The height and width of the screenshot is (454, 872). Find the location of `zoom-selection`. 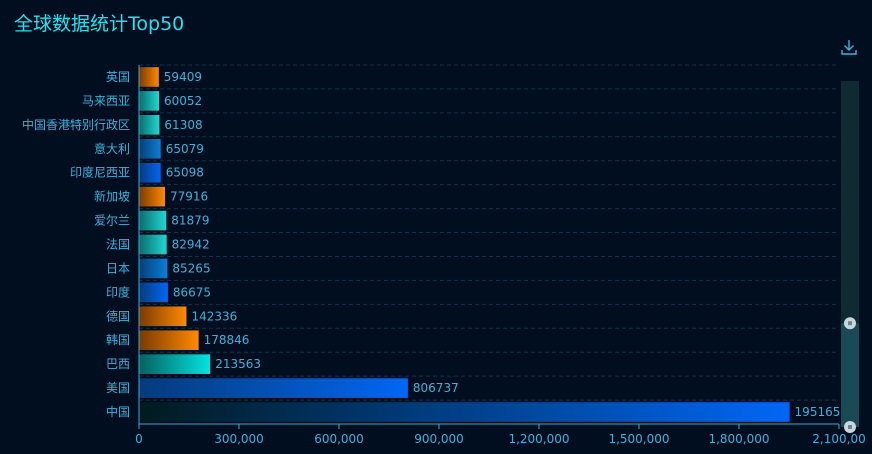

zoom-selection is located at coordinates (850, 375).